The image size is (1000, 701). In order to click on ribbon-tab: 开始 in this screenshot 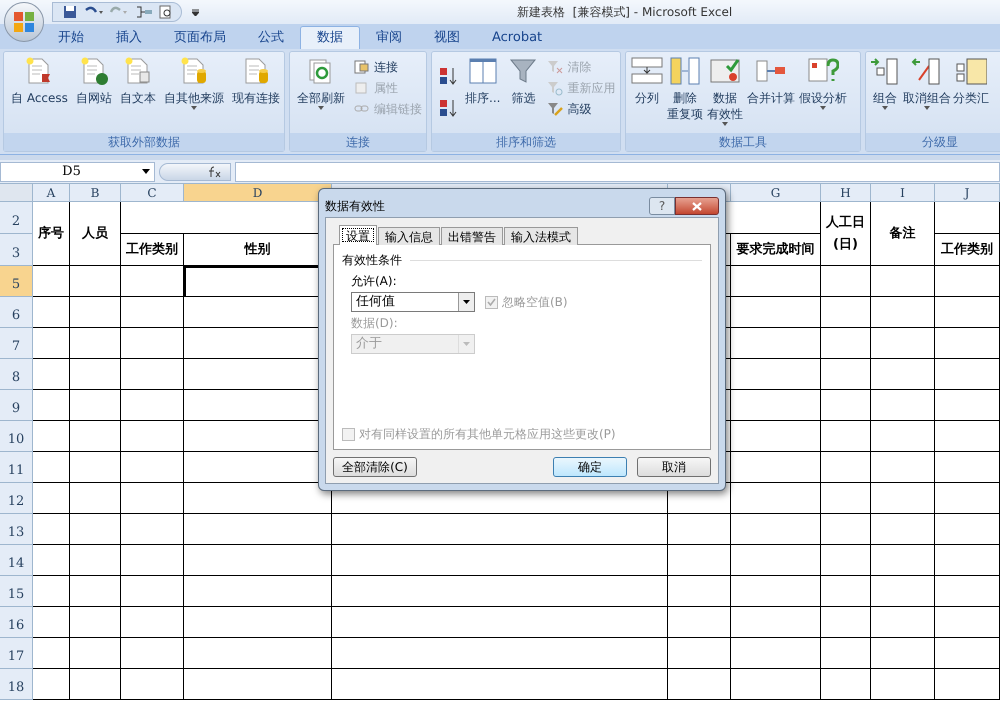, I will do `click(71, 37)`.